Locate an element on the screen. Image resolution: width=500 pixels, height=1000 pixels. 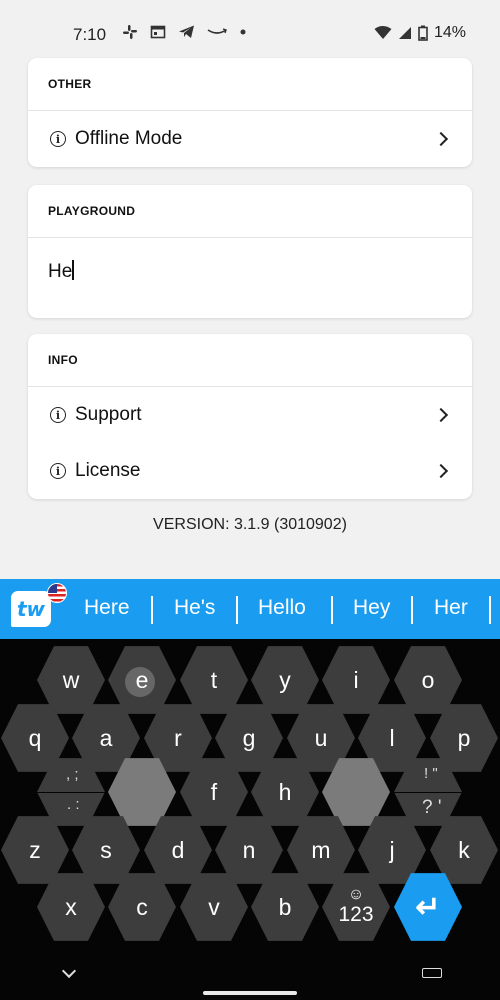
suggestion-3: Hello is located at coordinates (282, 608).